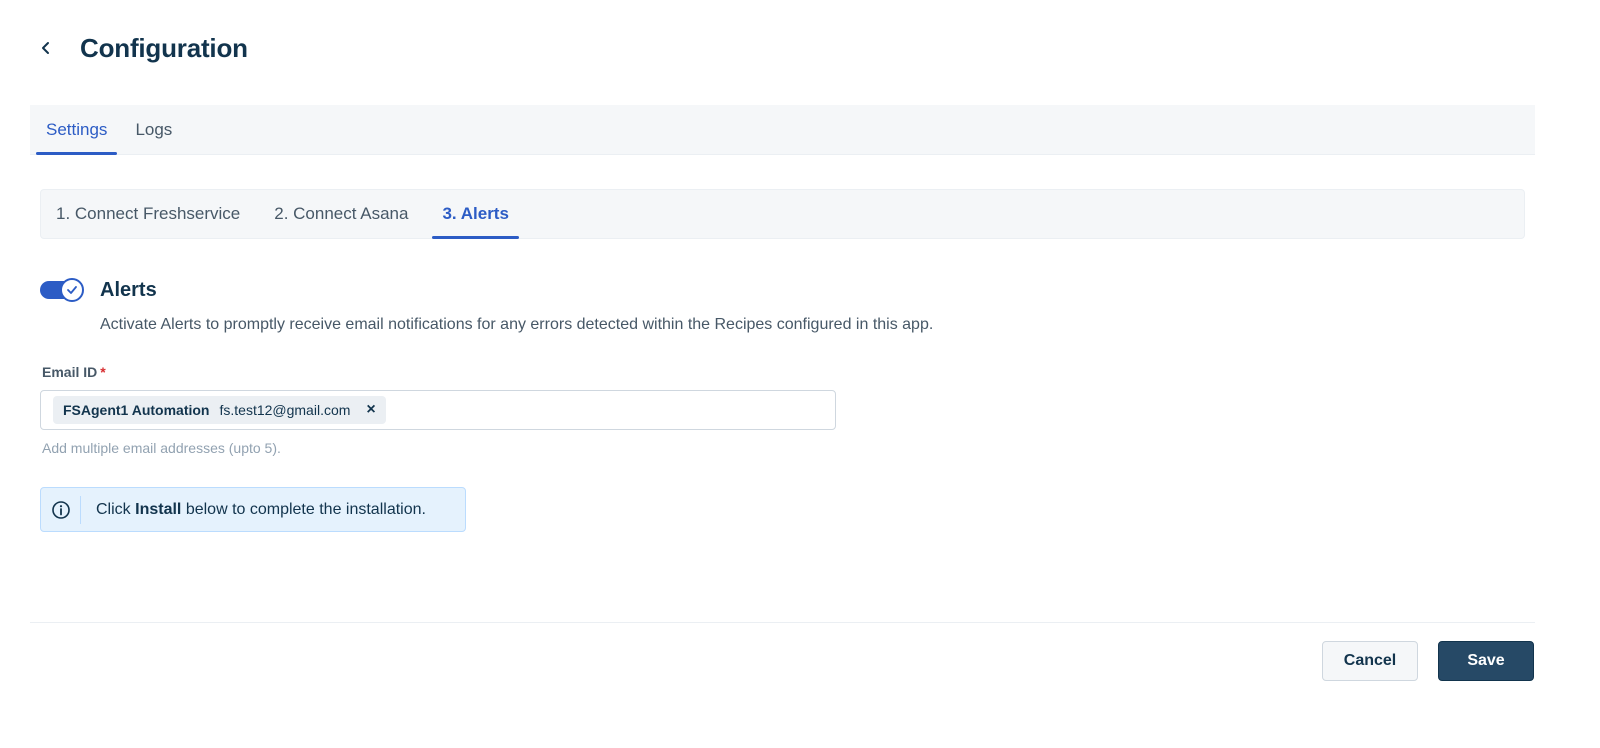  What do you see at coordinates (128, 290) in the screenshot?
I see `alerts-title: Alerts` at bounding box center [128, 290].